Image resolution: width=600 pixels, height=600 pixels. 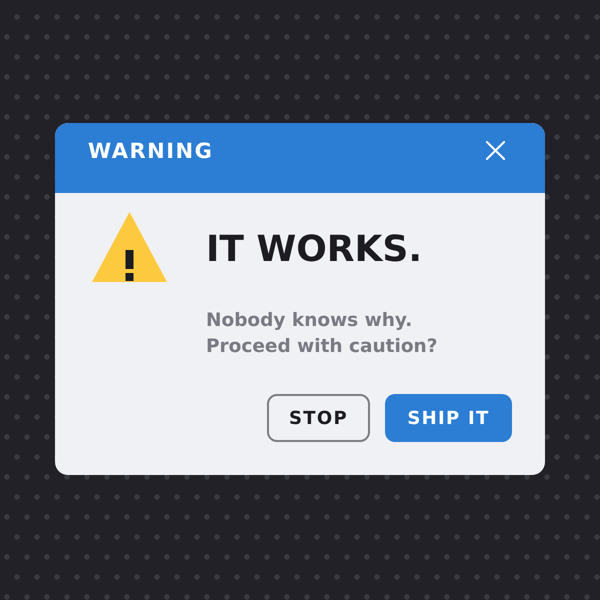 What do you see at coordinates (129, 247) in the screenshot?
I see `warning-icon` at bounding box center [129, 247].